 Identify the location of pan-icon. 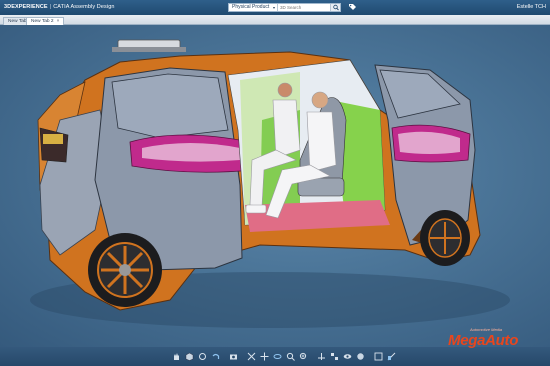
(264, 356).